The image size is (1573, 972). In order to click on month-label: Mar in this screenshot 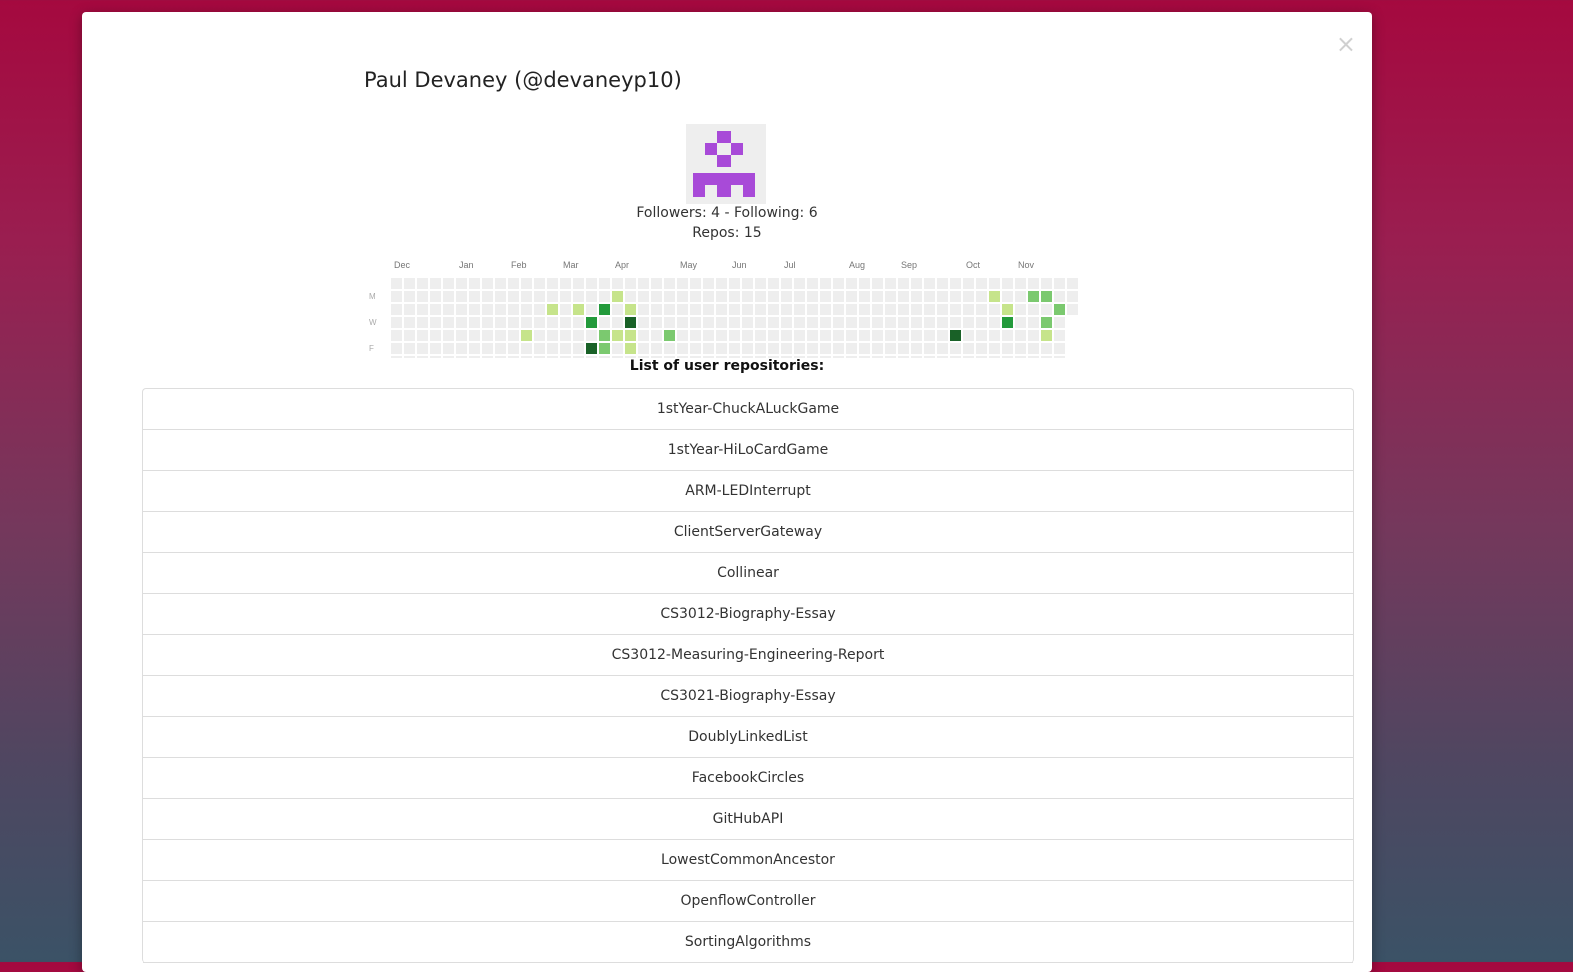, I will do `click(571, 265)`.